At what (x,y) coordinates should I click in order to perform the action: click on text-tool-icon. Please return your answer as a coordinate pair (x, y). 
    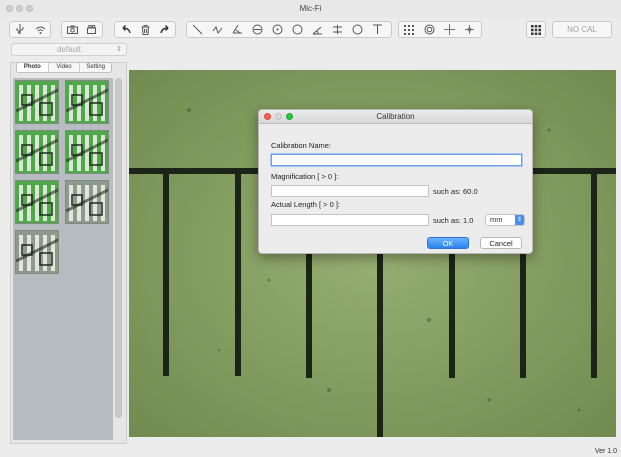
    Looking at the image, I should click on (377, 29).